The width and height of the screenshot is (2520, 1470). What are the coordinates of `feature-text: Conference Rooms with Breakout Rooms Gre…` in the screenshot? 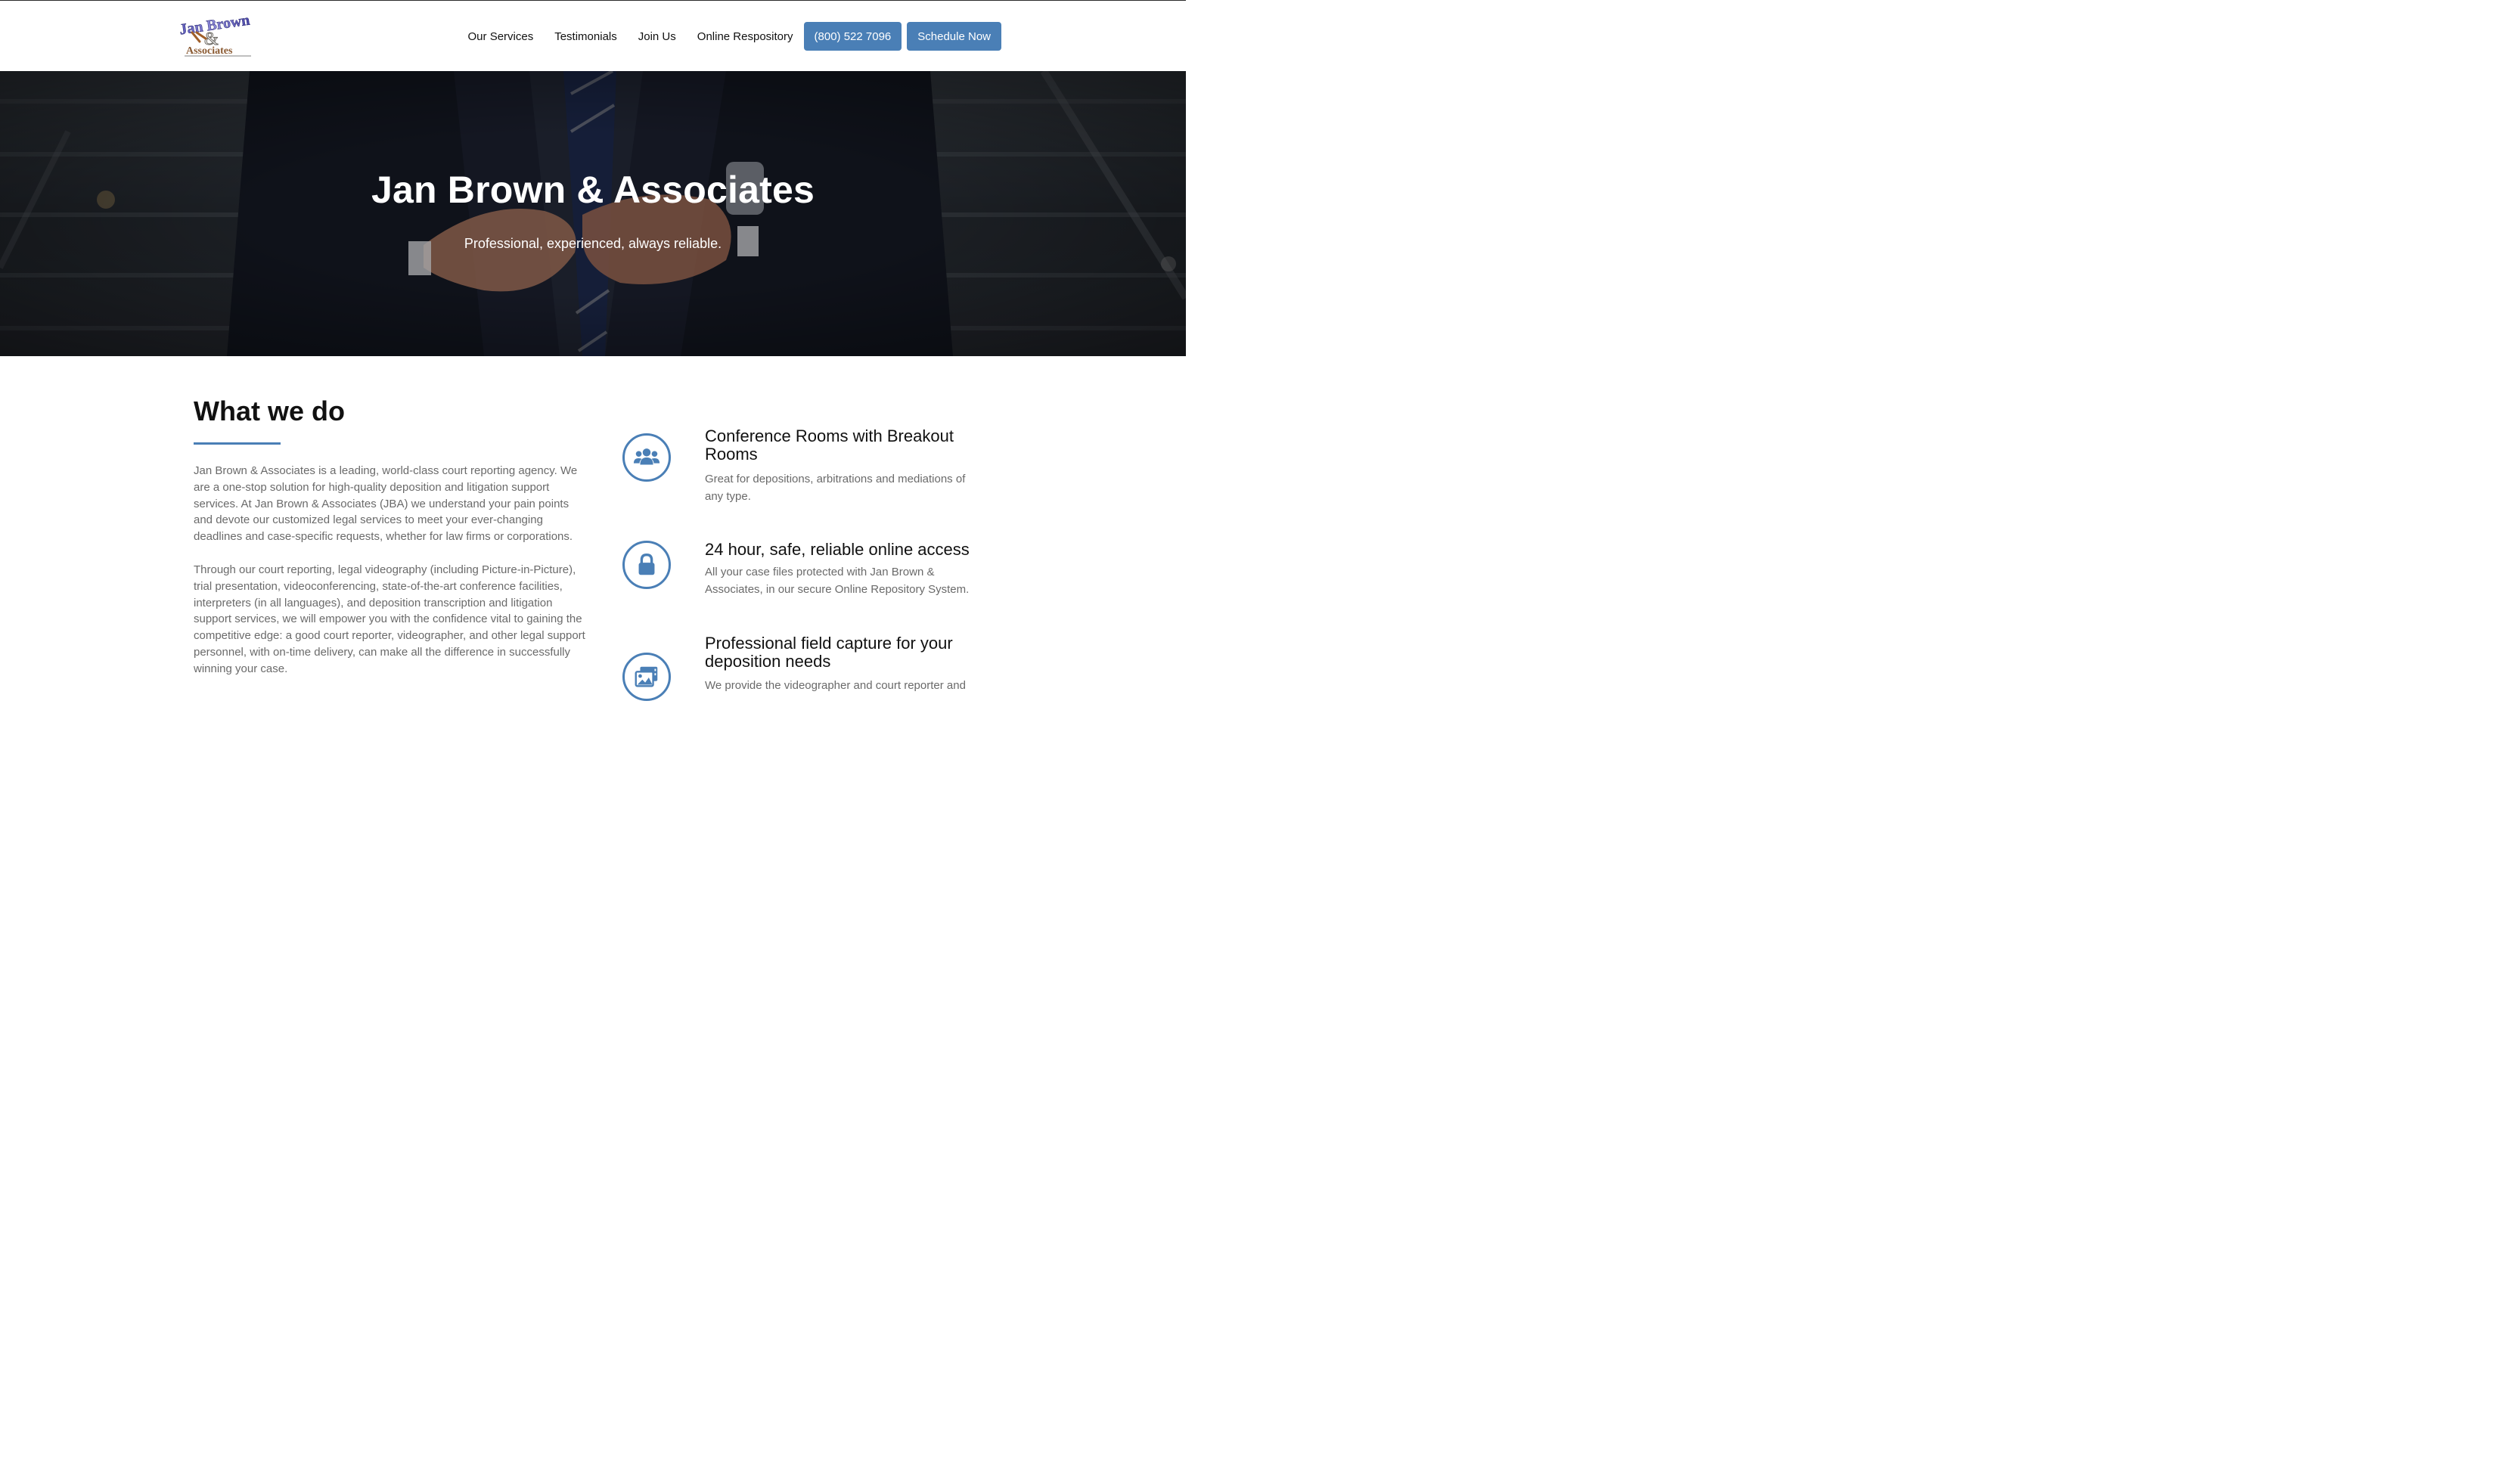 It's located at (845, 466).